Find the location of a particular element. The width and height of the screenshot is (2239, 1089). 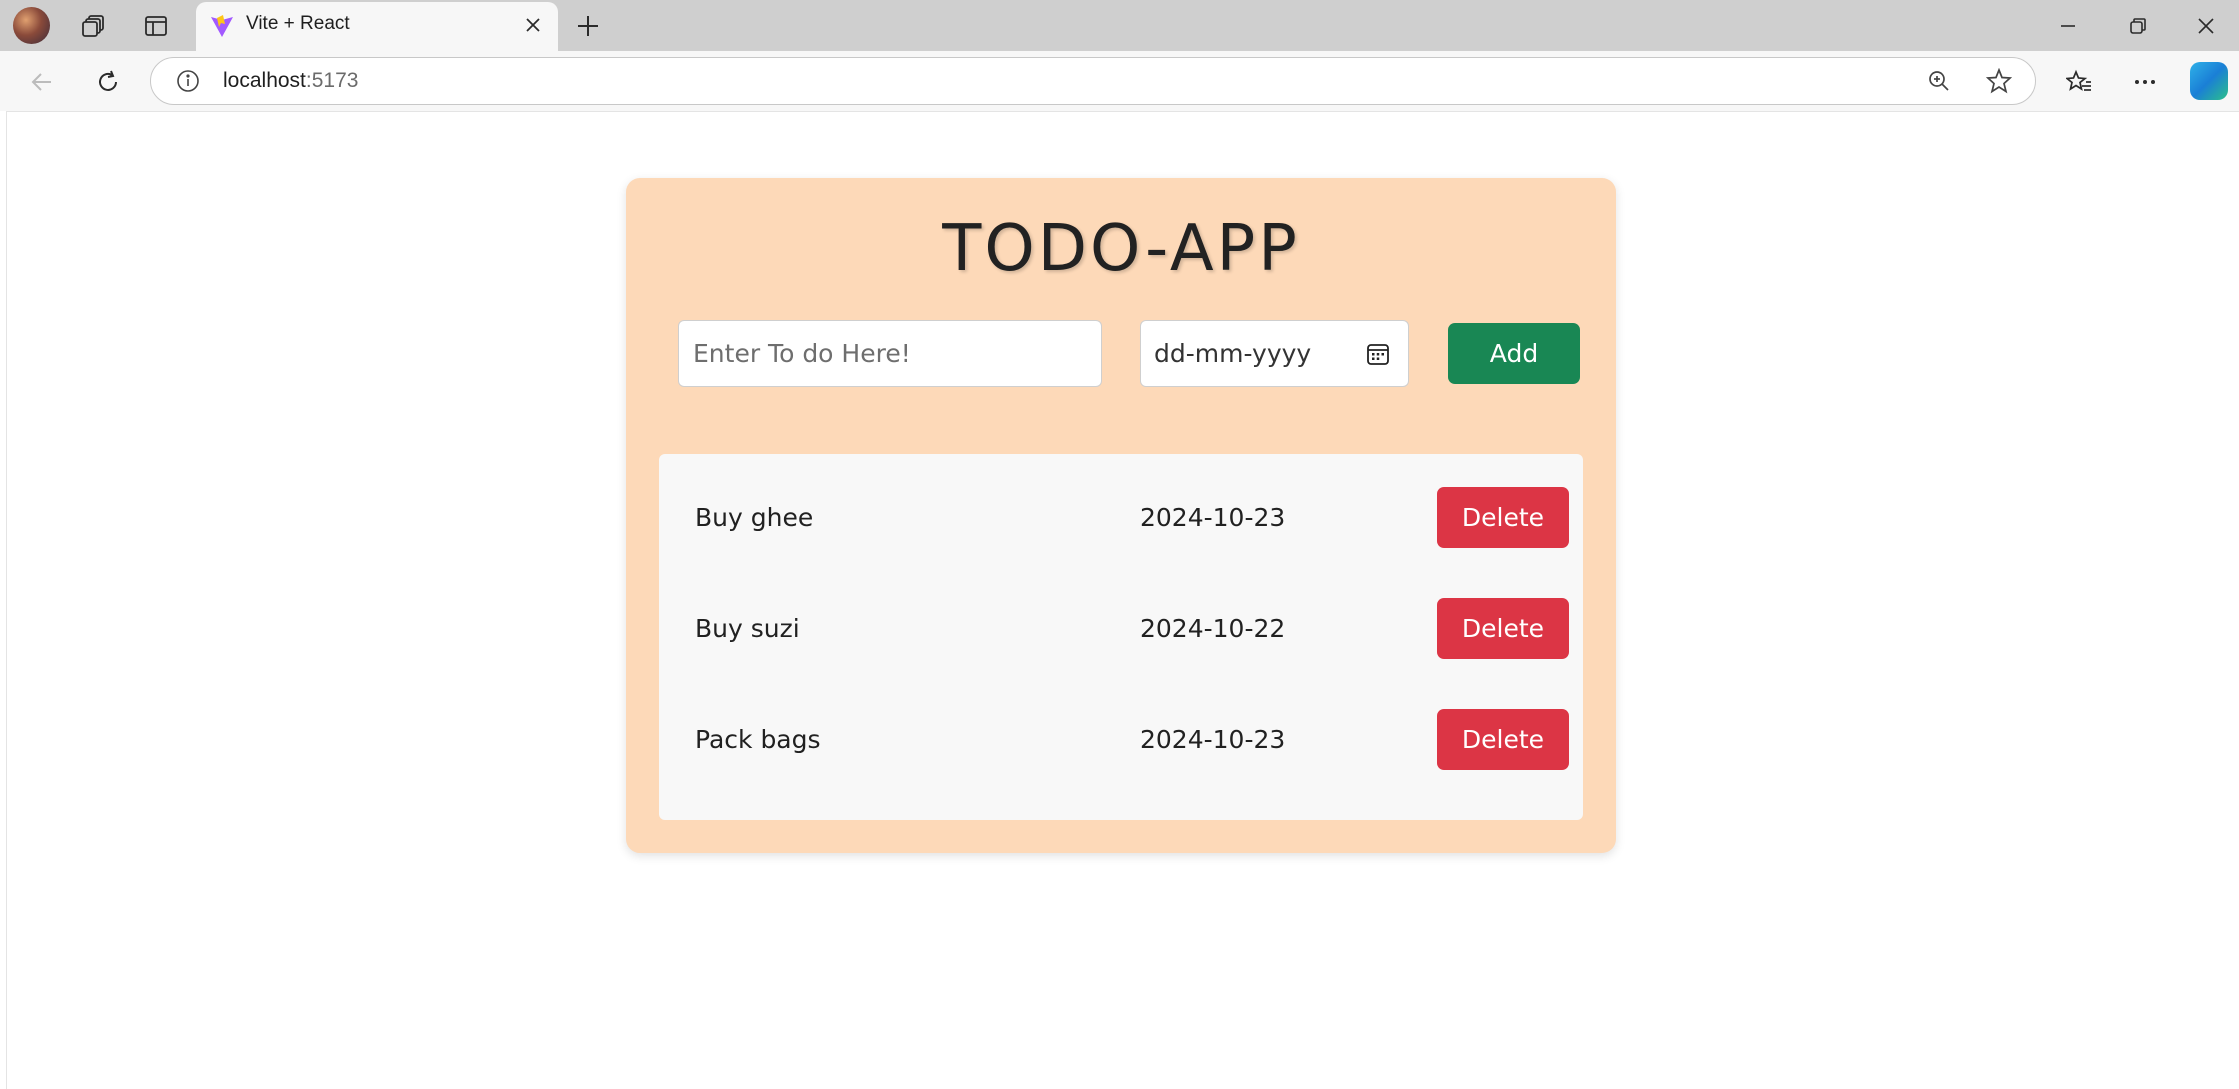

todo-item-name: Buy ghee is located at coordinates (754, 517).